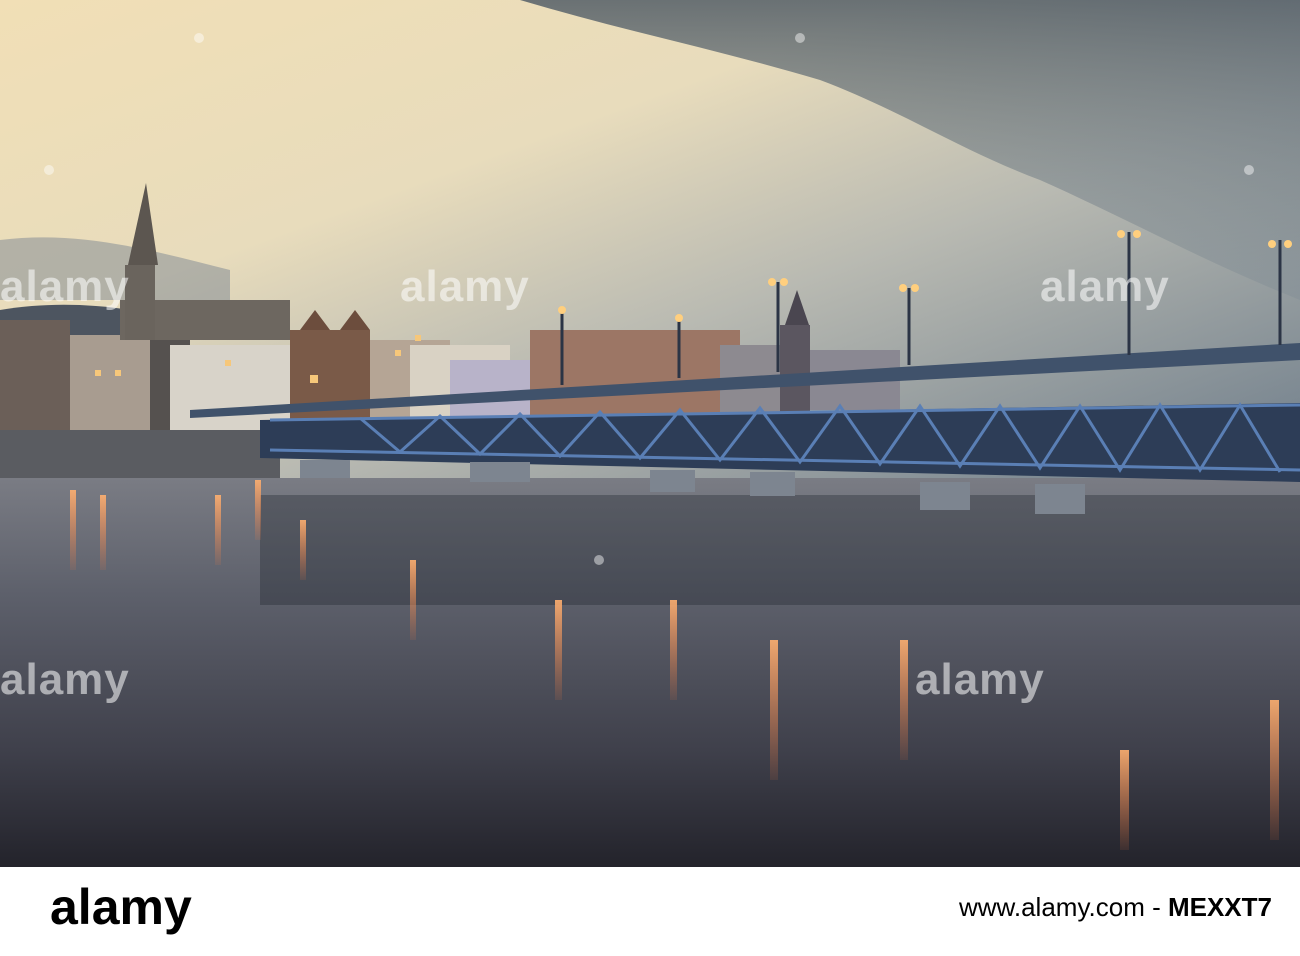 Image resolution: width=1300 pixels, height=956 pixels. Describe the element at coordinates (650, 911) in the screenshot. I see `watermark-footer: alamy www.alamy.com - MEXXT7` at that location.